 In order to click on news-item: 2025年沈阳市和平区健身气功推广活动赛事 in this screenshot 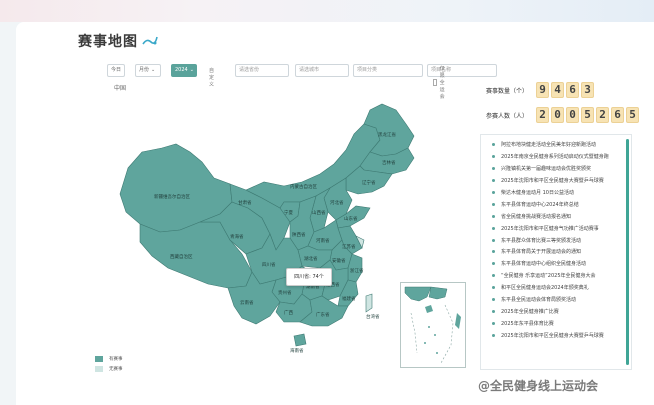, I will do `click(554, 228)`.